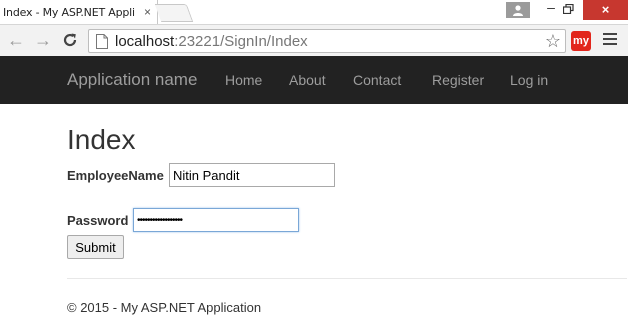 Image resolution: width=628 pixels, height=325 pixels. Describe the element at coordinates (69, 12) in the screenshot. I see `tab-title: Index - My ASP.NET Appli` at that location.